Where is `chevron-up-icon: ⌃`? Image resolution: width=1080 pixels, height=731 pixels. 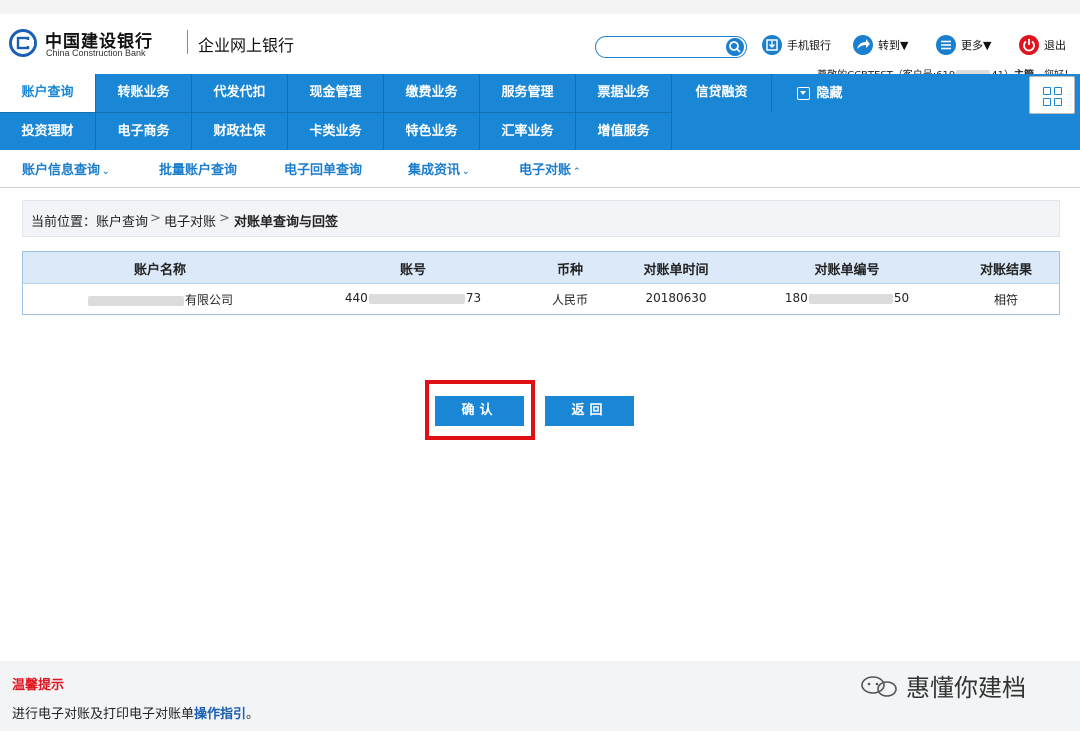 chevron-up-icon: ⌃ is located at coordinates (577, 172).